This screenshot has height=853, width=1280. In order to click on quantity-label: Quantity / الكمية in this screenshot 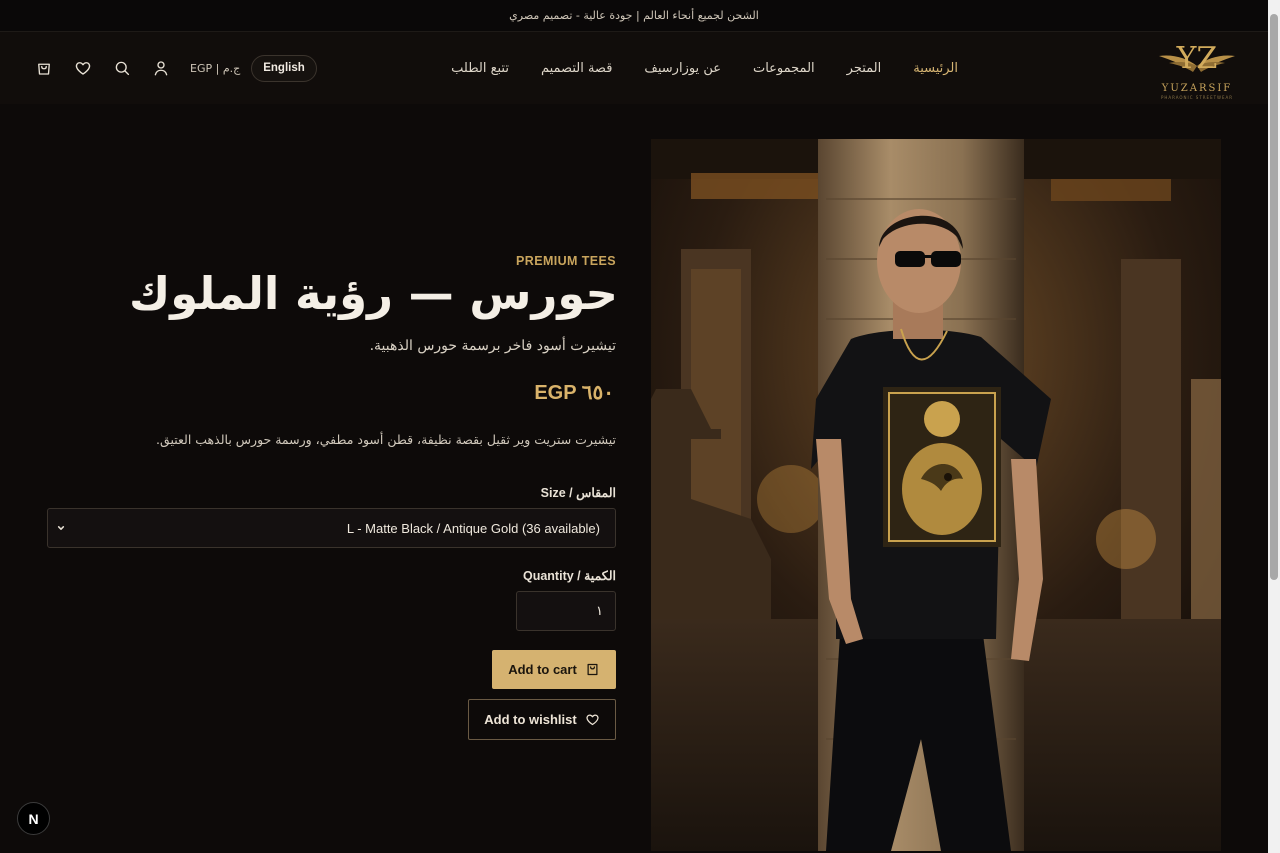, I will do `click(569, 576)`.